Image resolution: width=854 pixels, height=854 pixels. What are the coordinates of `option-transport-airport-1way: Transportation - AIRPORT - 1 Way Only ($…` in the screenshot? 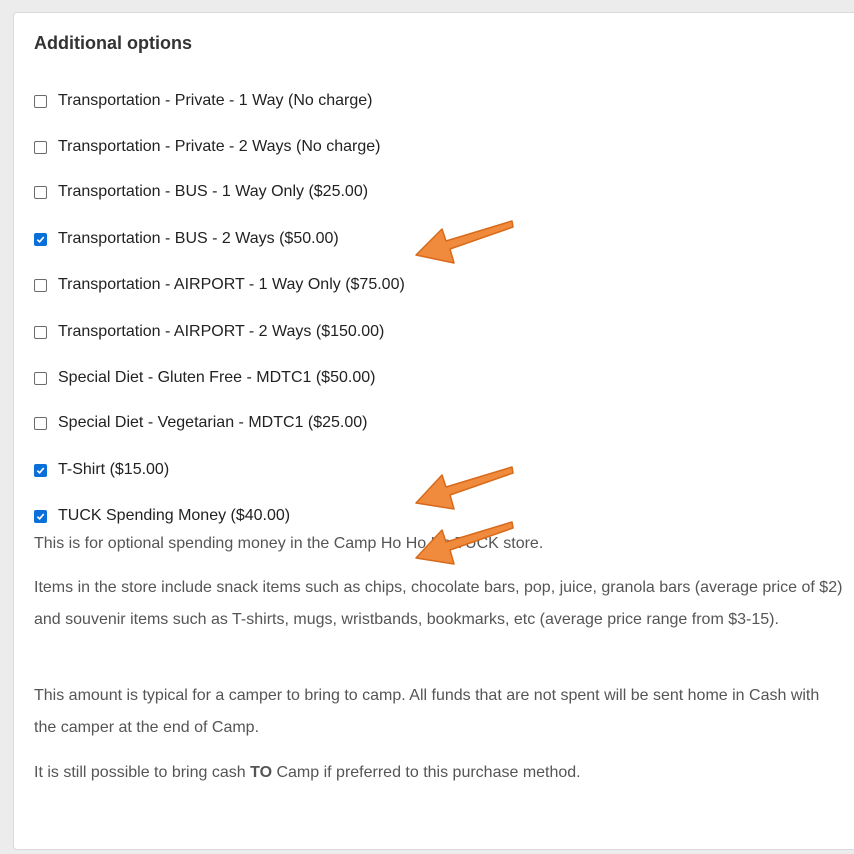 It's located at (219, 285).